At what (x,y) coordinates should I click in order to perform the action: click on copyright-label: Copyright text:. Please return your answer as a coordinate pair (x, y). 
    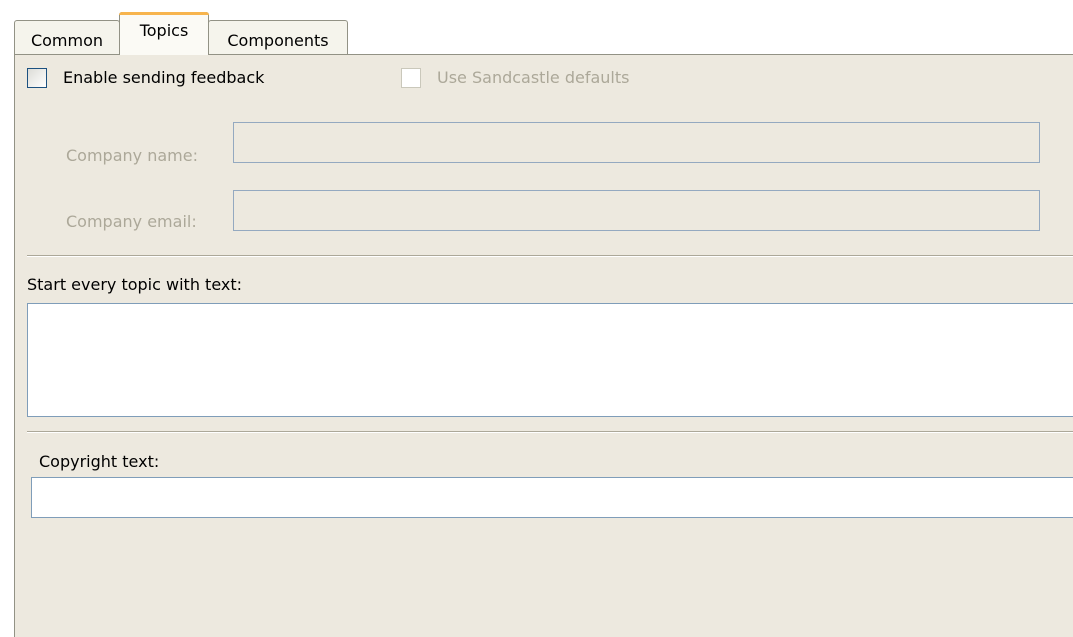
    Looking at the image, I should click on (99, 461).